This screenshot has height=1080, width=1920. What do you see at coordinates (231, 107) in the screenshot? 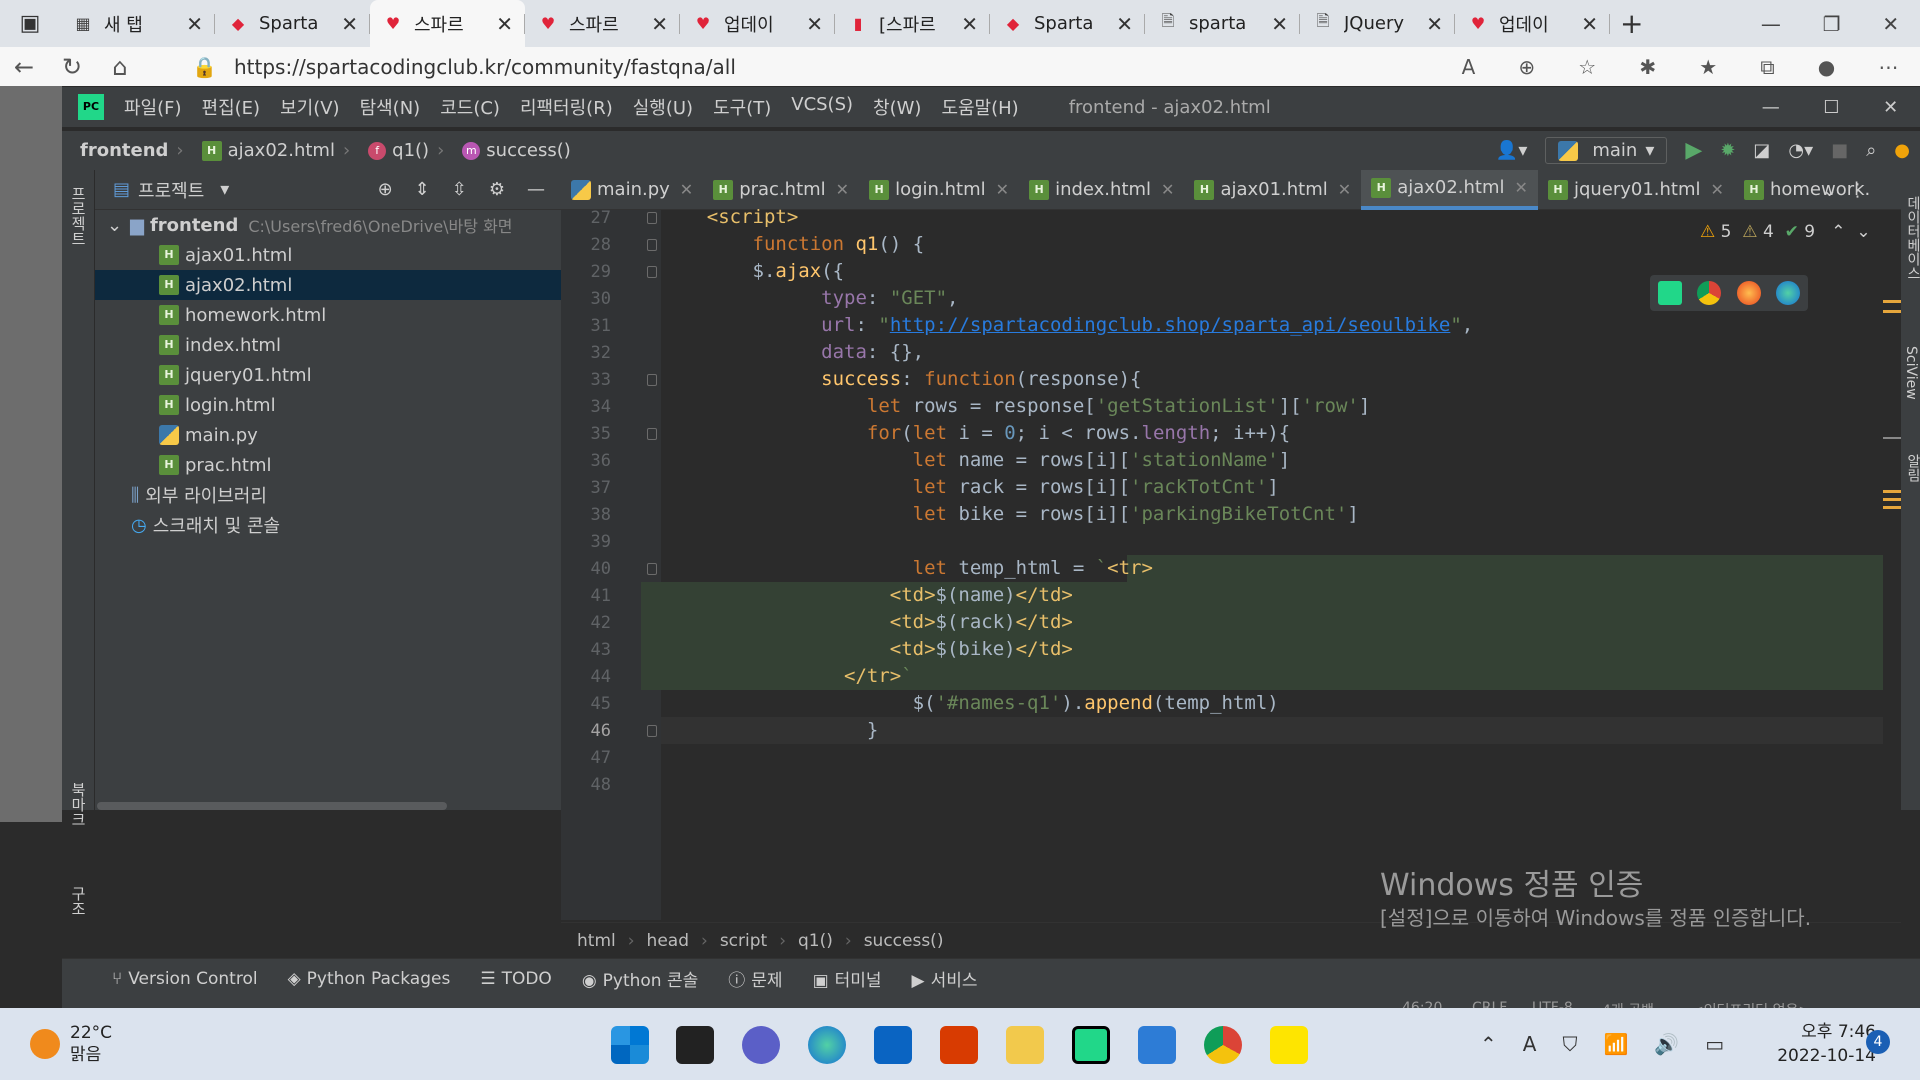
I see `menu-item: 편집(E)` at bounding box center [231, 107].